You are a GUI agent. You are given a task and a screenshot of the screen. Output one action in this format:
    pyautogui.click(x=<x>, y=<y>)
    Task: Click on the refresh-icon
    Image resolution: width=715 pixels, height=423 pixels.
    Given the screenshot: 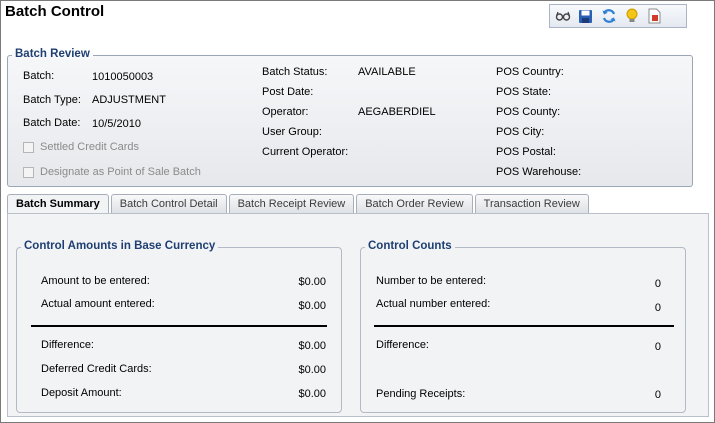 What is the action you would take?
    pyautogui.click(x=608, y=16)
    